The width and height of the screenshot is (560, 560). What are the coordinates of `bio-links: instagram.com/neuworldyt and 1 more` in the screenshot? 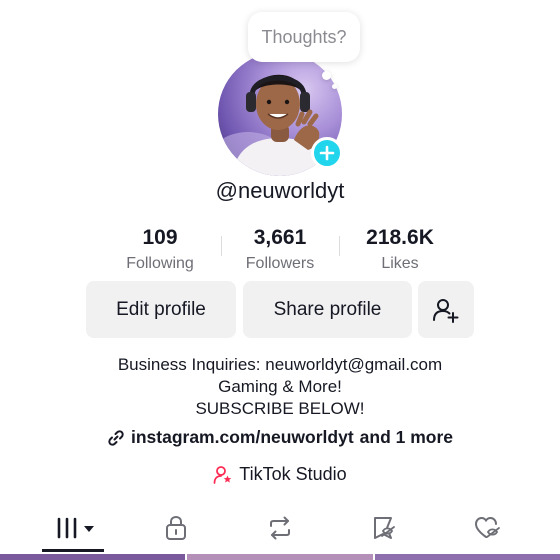 It's located at (280, 437).